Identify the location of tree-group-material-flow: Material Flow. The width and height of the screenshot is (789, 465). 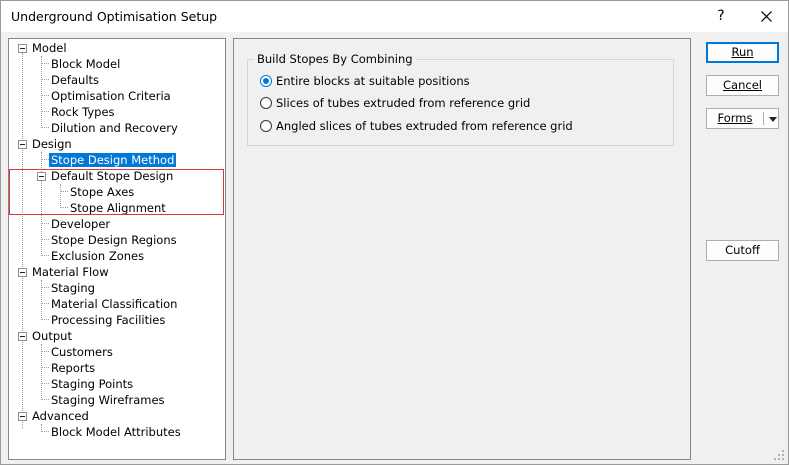
(70, 272).